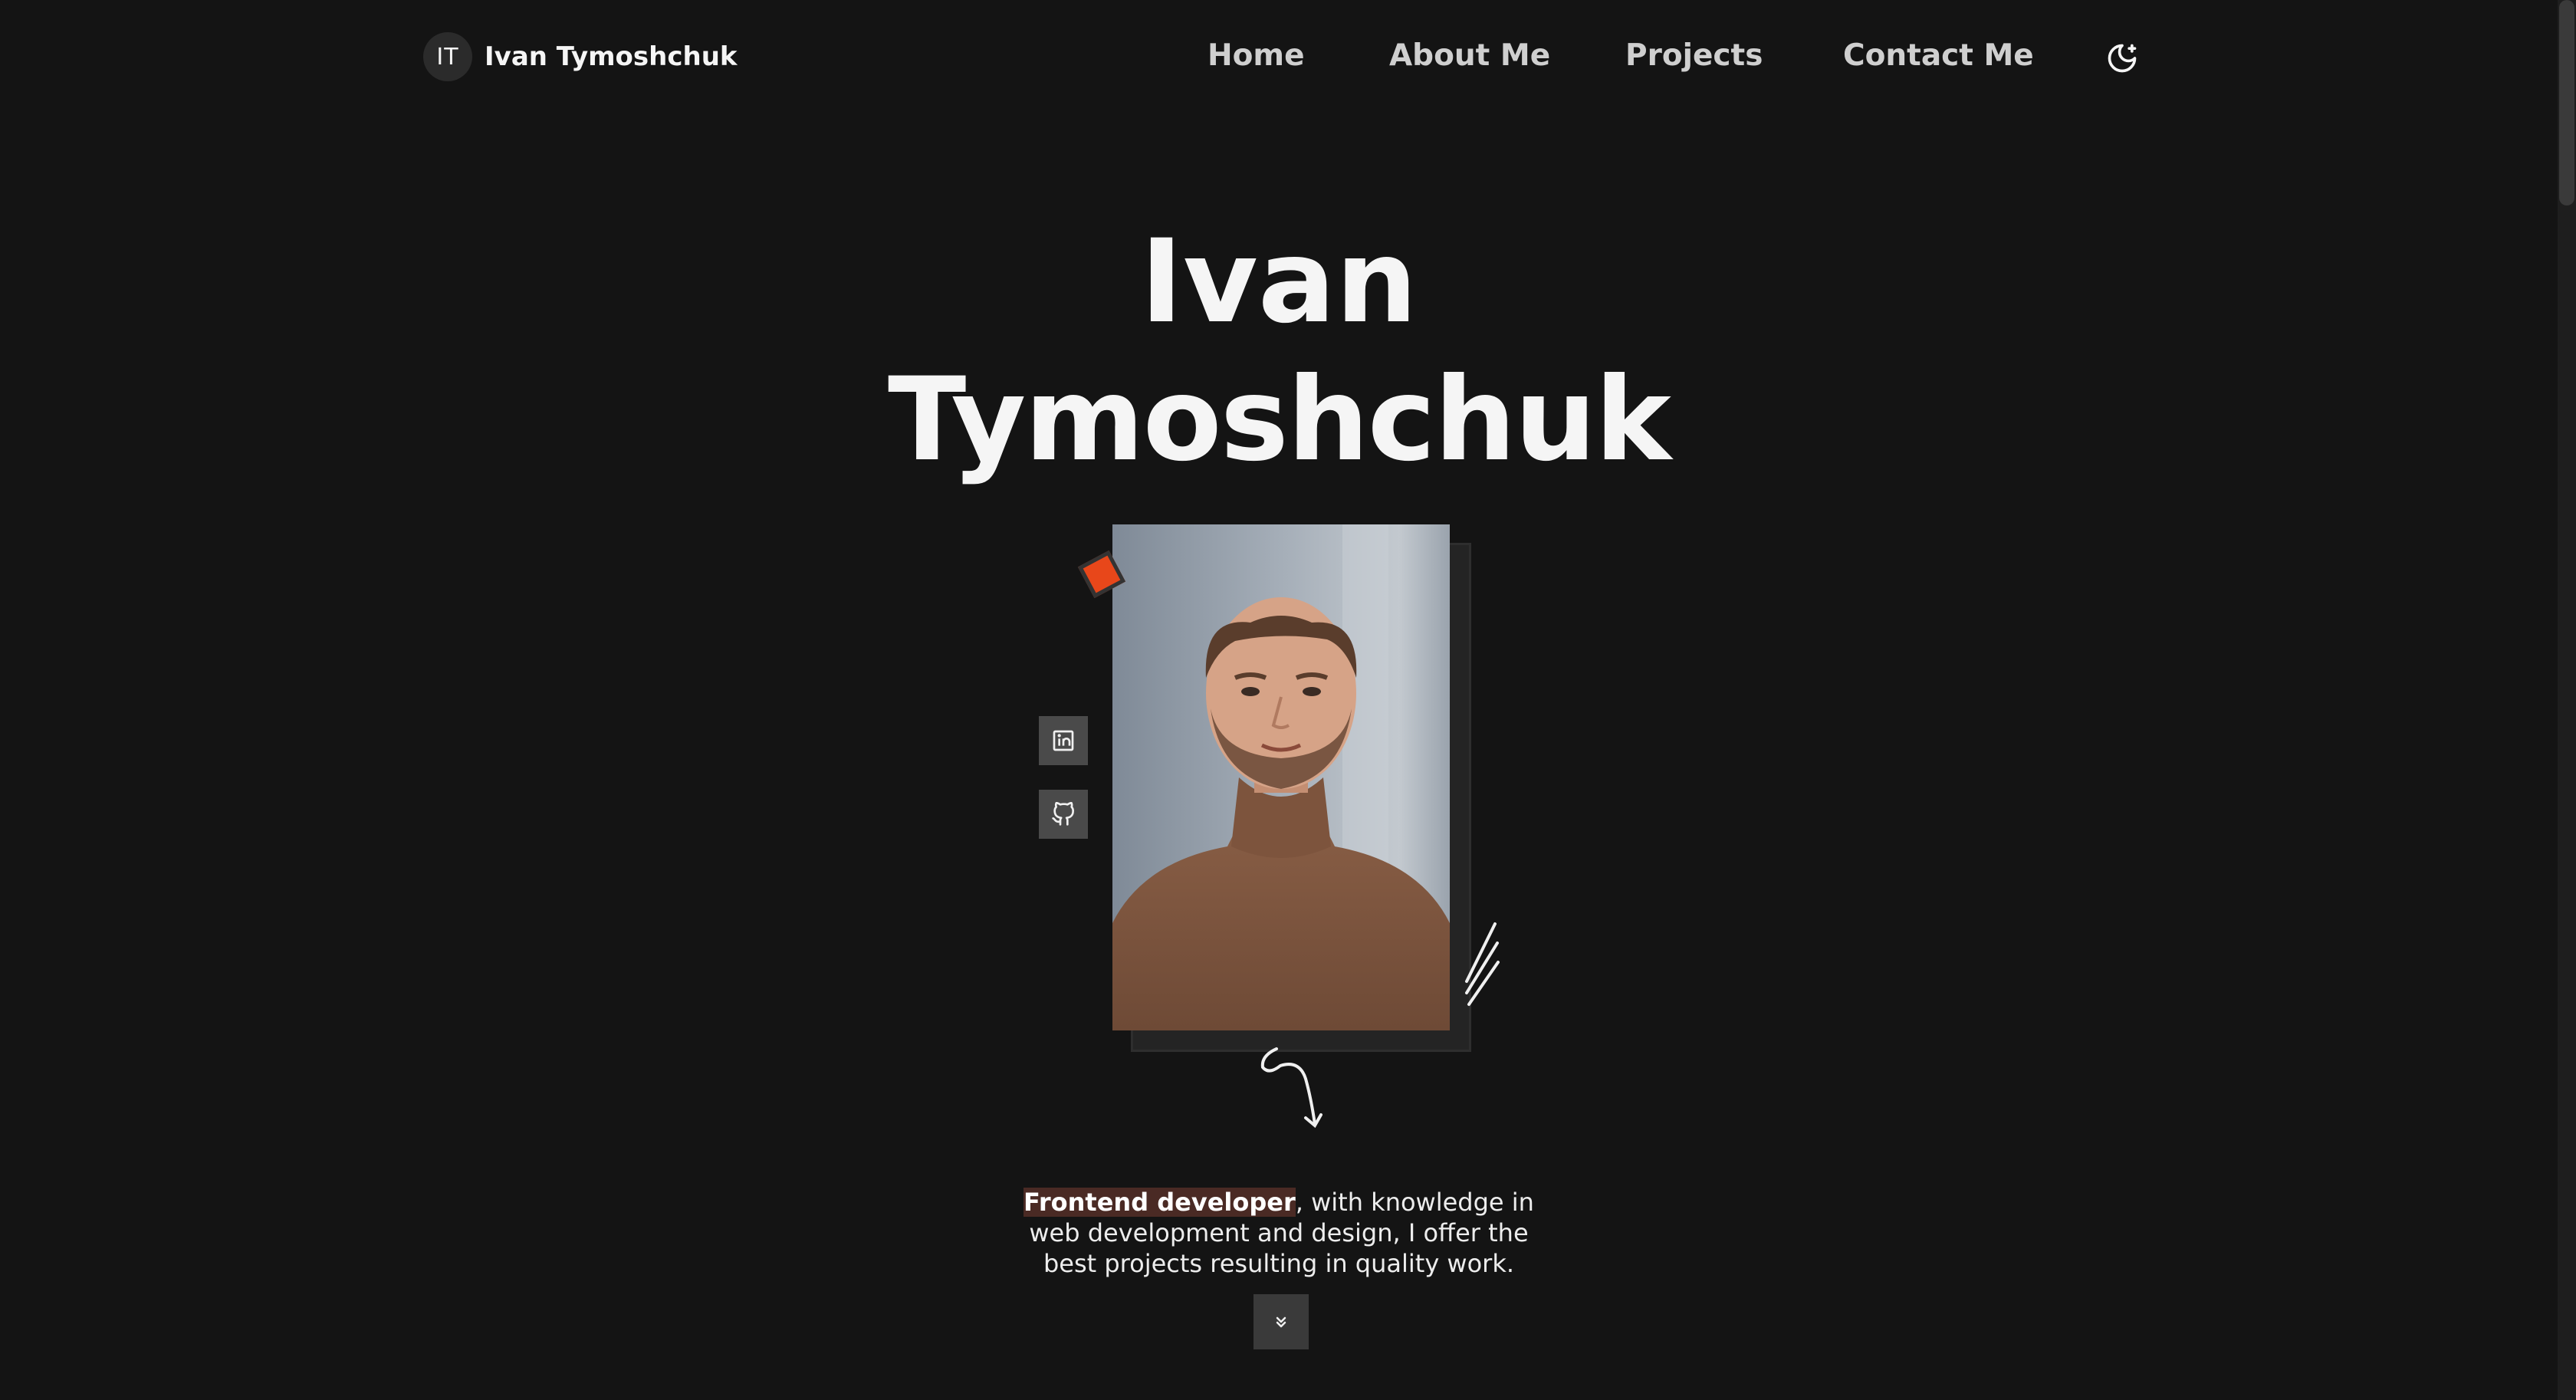 The height and width of the screenshot is (1400, 2576). I want to click on portrait-photo, so click(1281, 777).